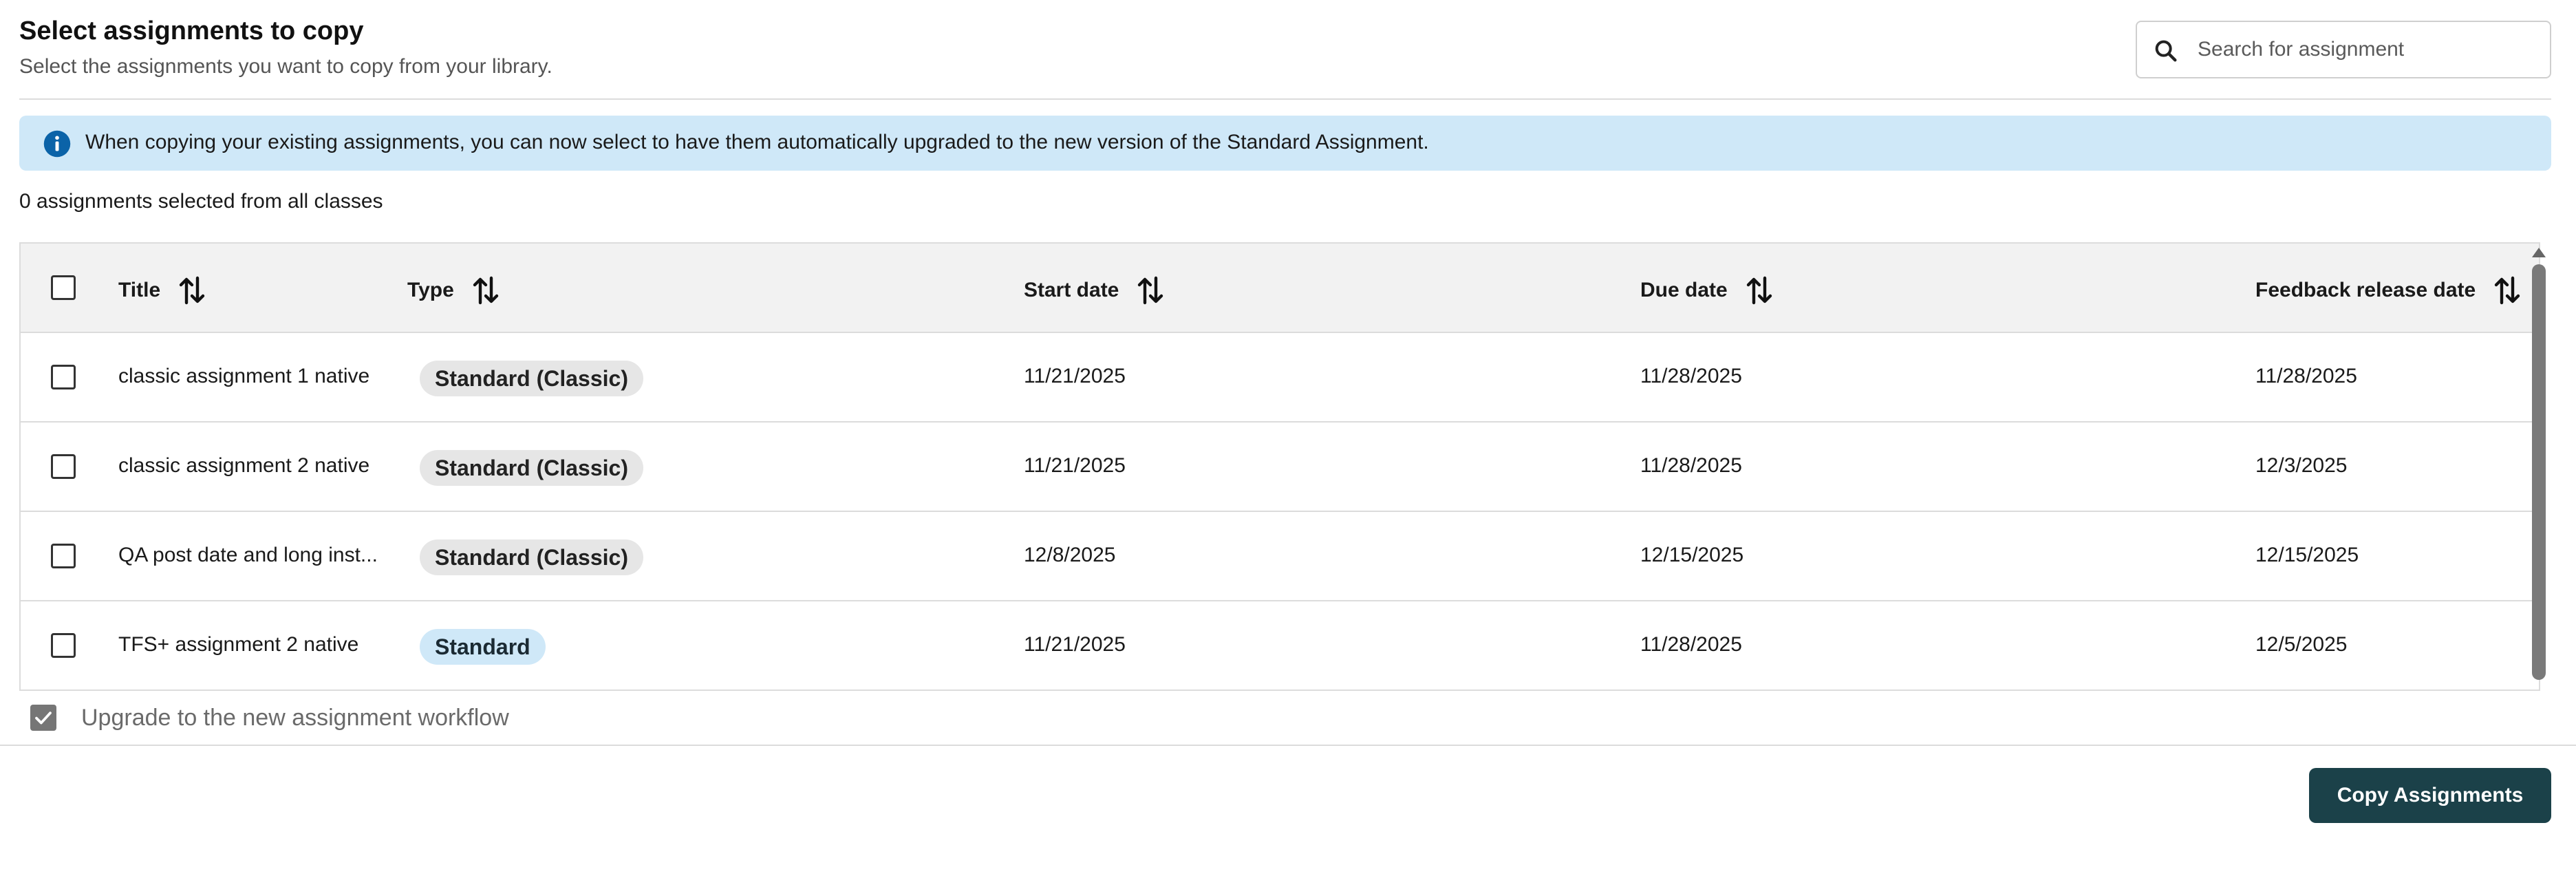  I want to click on column-header-feedback-release-date: Feedback release date, so click(2388, 290).